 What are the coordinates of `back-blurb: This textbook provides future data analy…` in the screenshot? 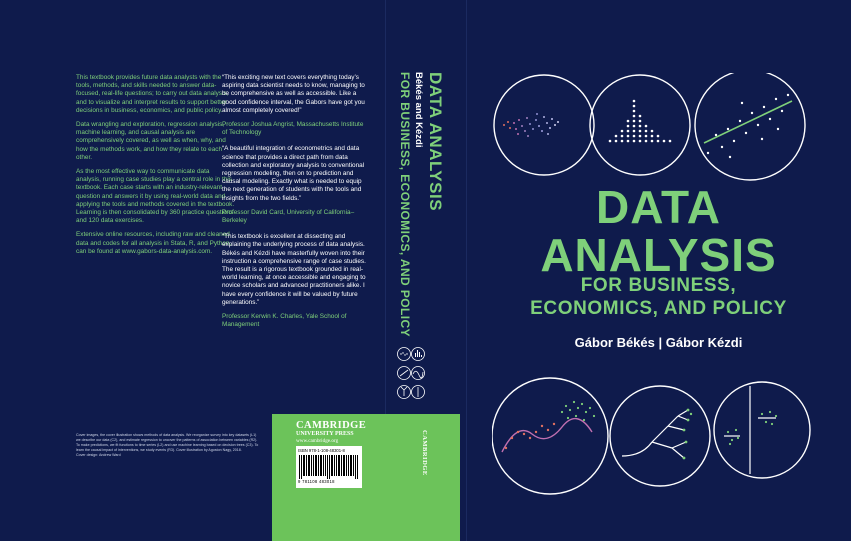 It's located at (156, 168).